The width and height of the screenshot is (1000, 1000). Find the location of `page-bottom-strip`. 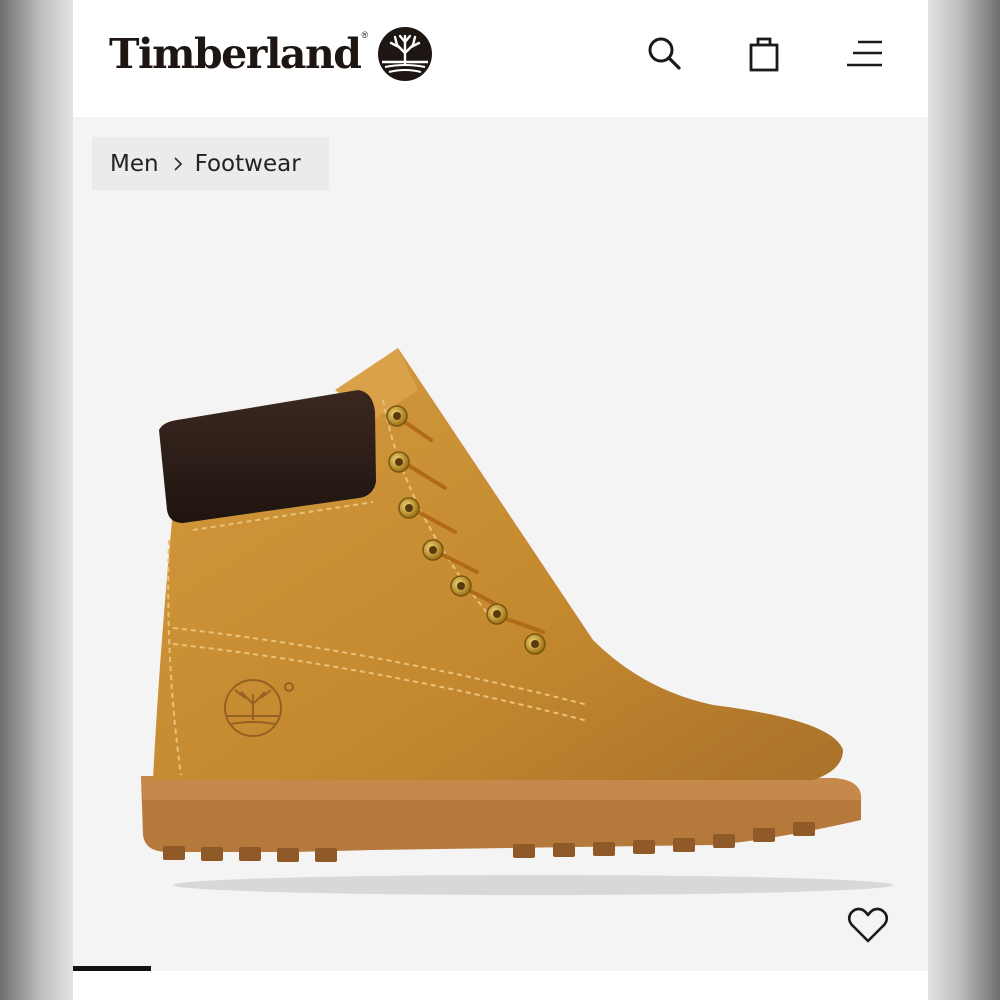

page-bottom-strip is located at coordinates (500, 985).